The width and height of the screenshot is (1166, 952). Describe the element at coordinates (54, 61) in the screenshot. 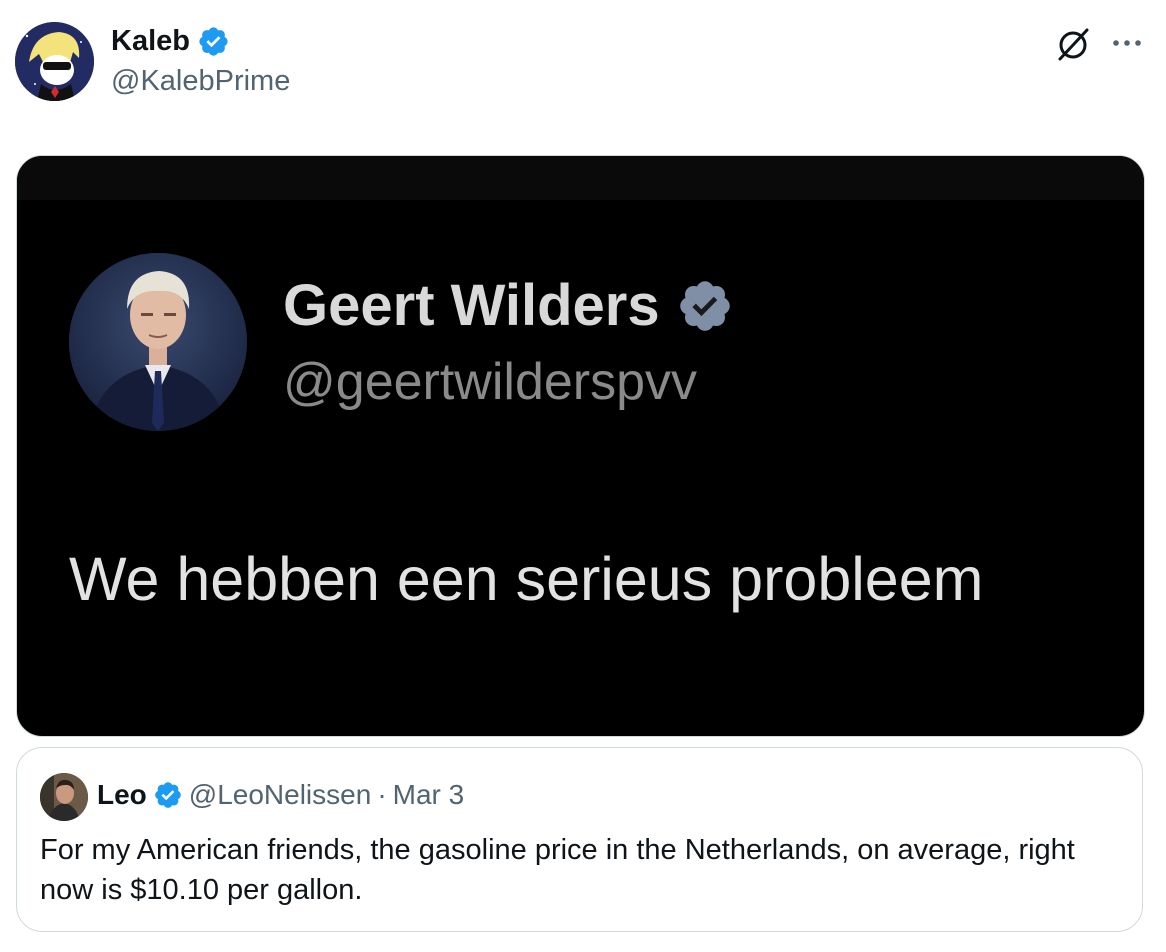

I see `author-avatar` at that location.